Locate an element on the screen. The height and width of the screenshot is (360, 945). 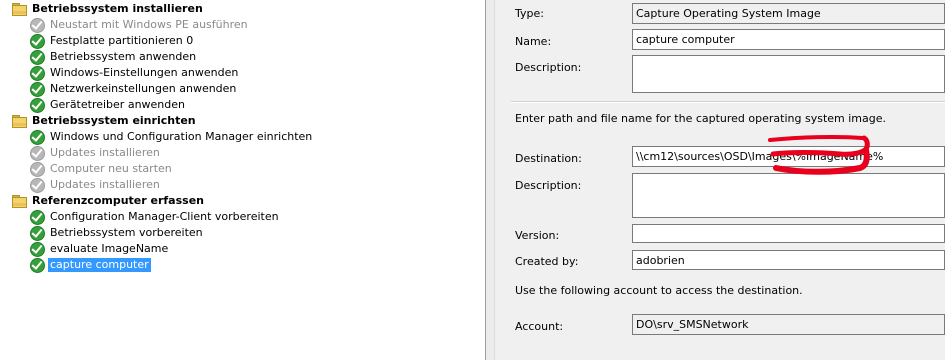
tree-group-label: Referenzcomputer erfassen is located at coordinates (118, 200).